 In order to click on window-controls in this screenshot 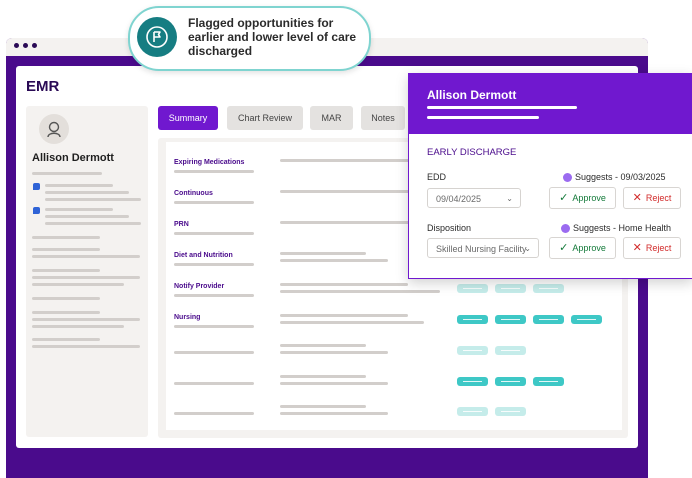, I will do `click(25, 45)`.